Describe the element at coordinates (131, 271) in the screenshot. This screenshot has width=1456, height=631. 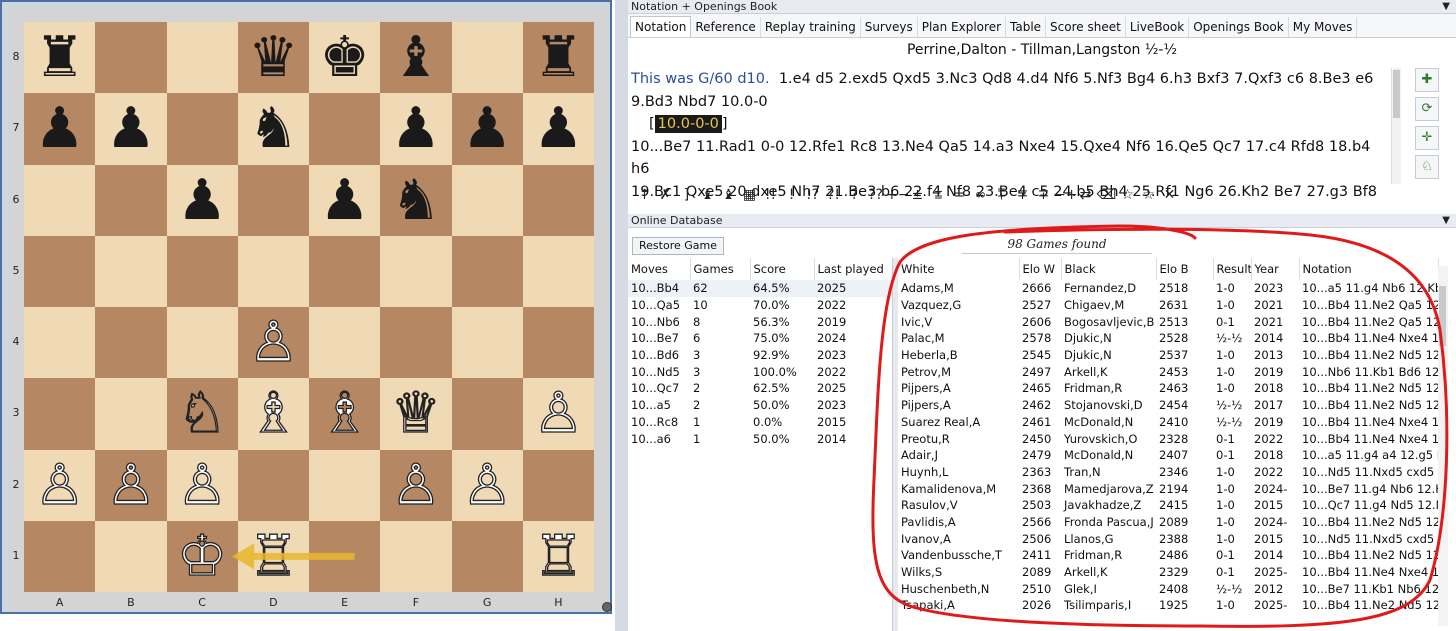
I see `square-b5` at that location.